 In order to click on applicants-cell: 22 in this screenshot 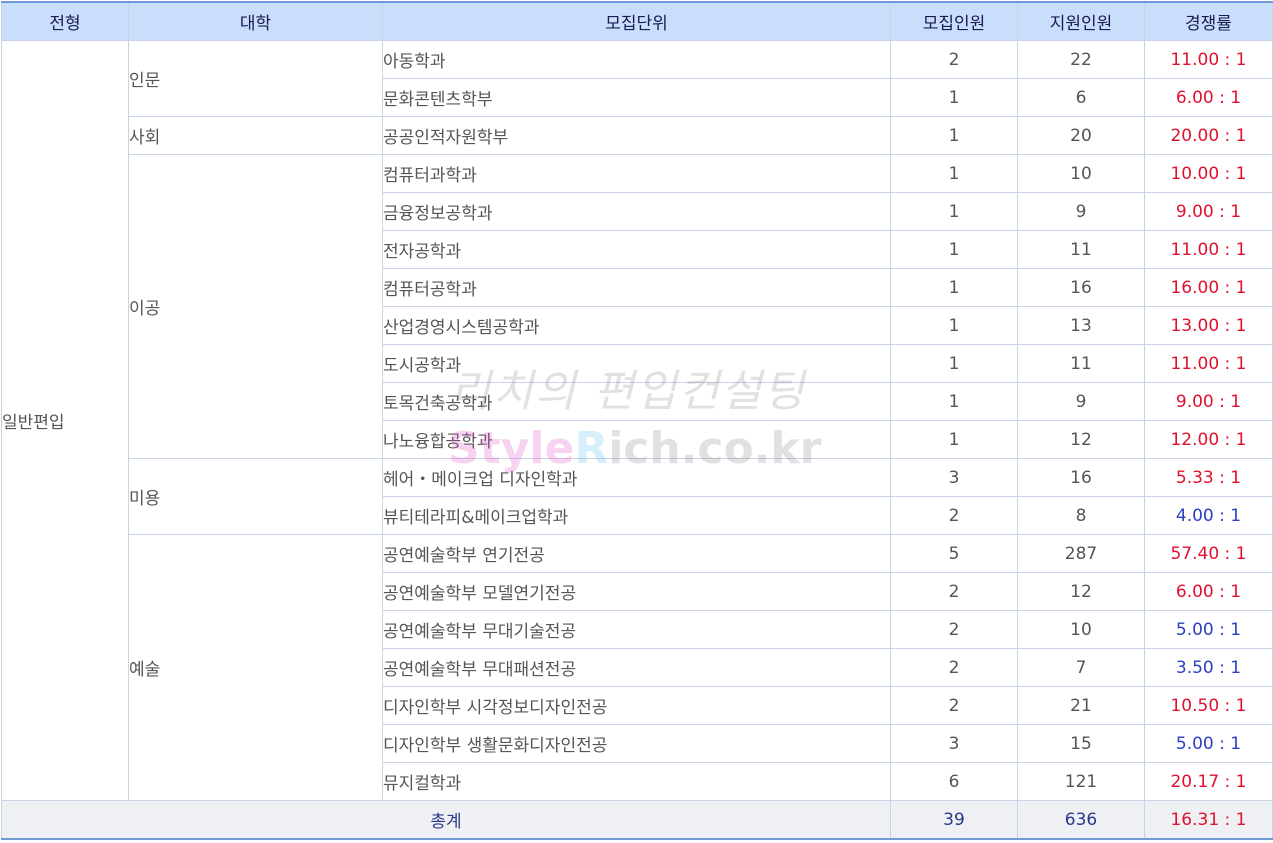, I will do `click(1081, 59)`.